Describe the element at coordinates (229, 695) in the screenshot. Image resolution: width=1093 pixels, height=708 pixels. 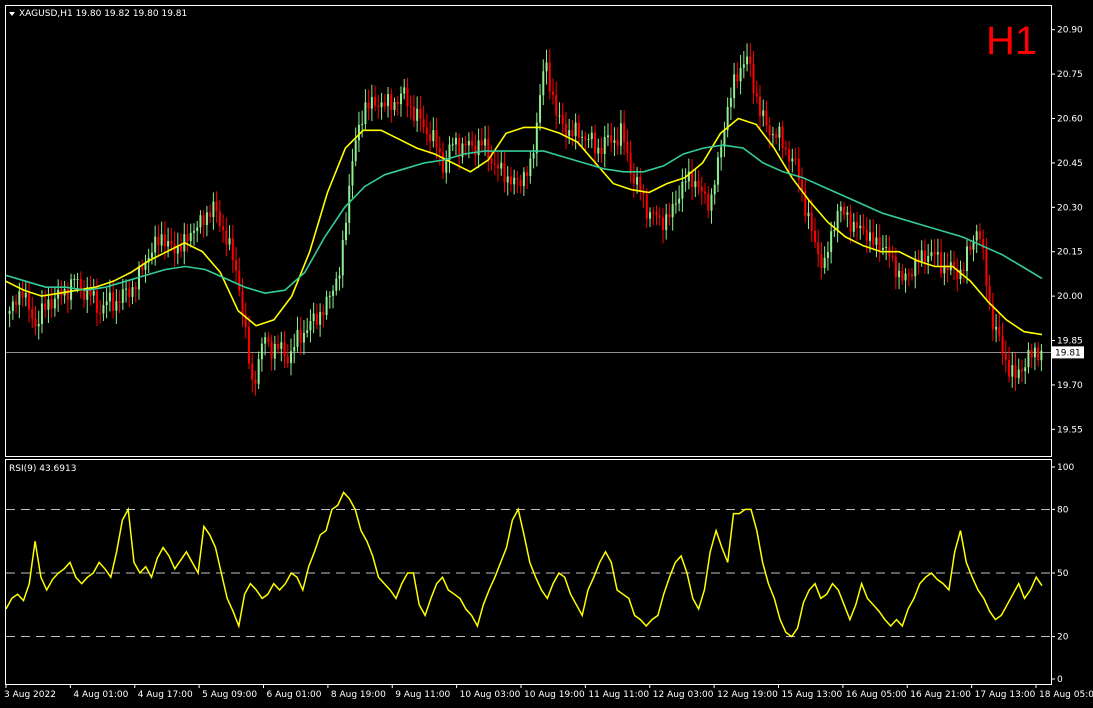
I see `time-tick-label: 5 Aug 09:00` at that location.